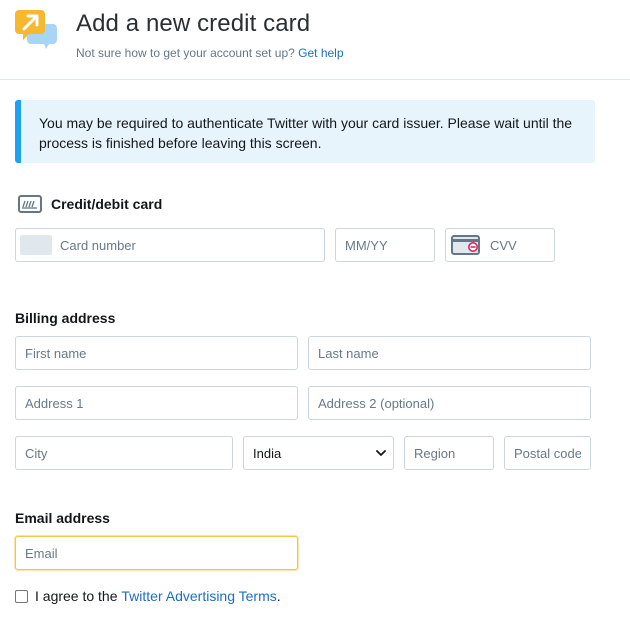 The height and width of the screenshot is (630, 630). I want to click on city-input, so click(124, 453).